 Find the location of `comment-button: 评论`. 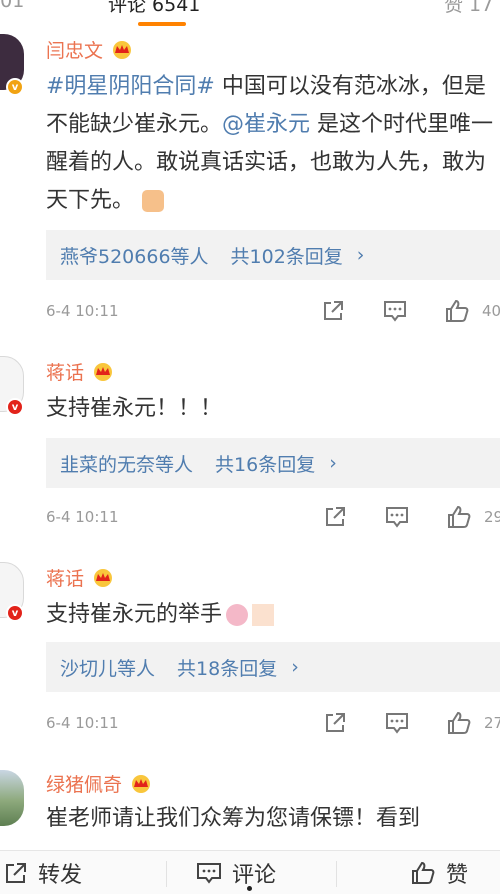

comment-button: 评论 is located at coordinates (236, 873).